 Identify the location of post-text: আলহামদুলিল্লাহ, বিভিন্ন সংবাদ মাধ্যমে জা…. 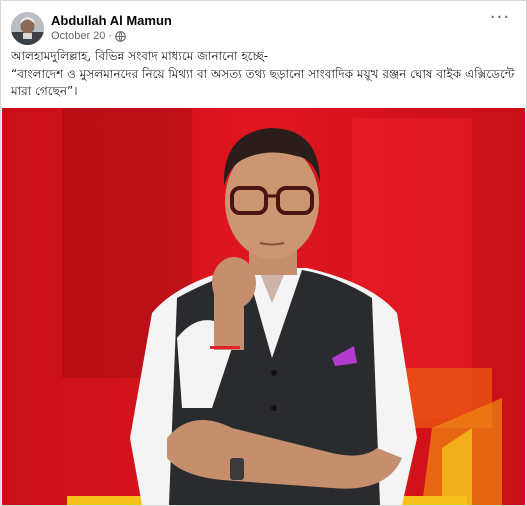
(263, 74).